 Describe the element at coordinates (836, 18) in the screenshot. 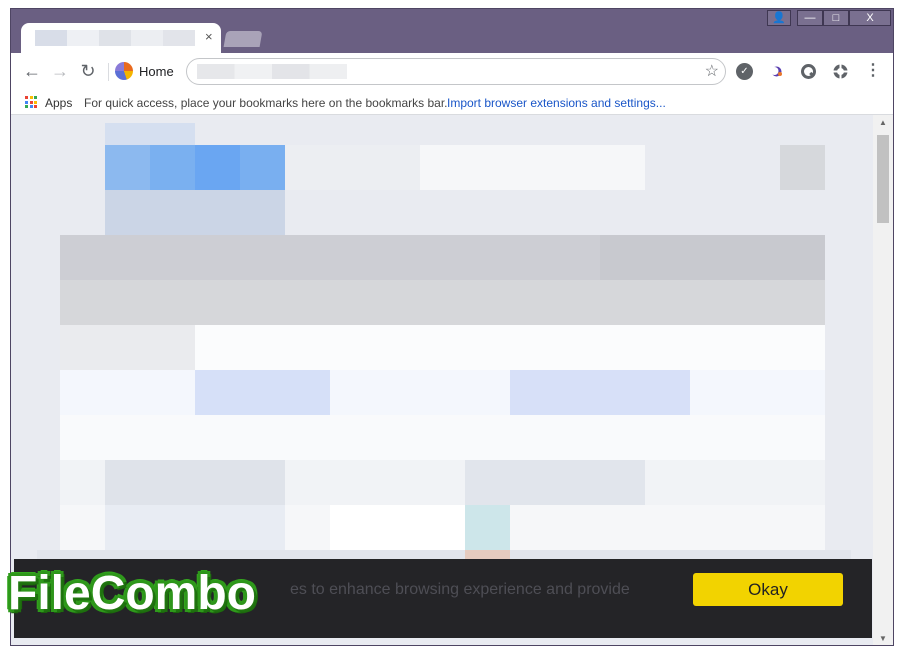

I see `maximize-button: □` at that location.